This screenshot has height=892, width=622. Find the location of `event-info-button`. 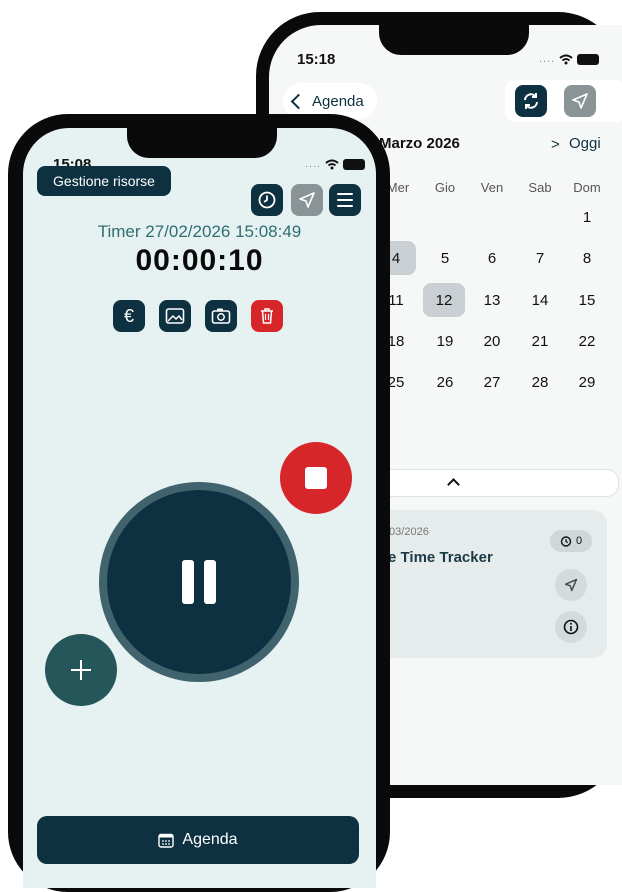

event-info-button is located at coordinates (571, 627).